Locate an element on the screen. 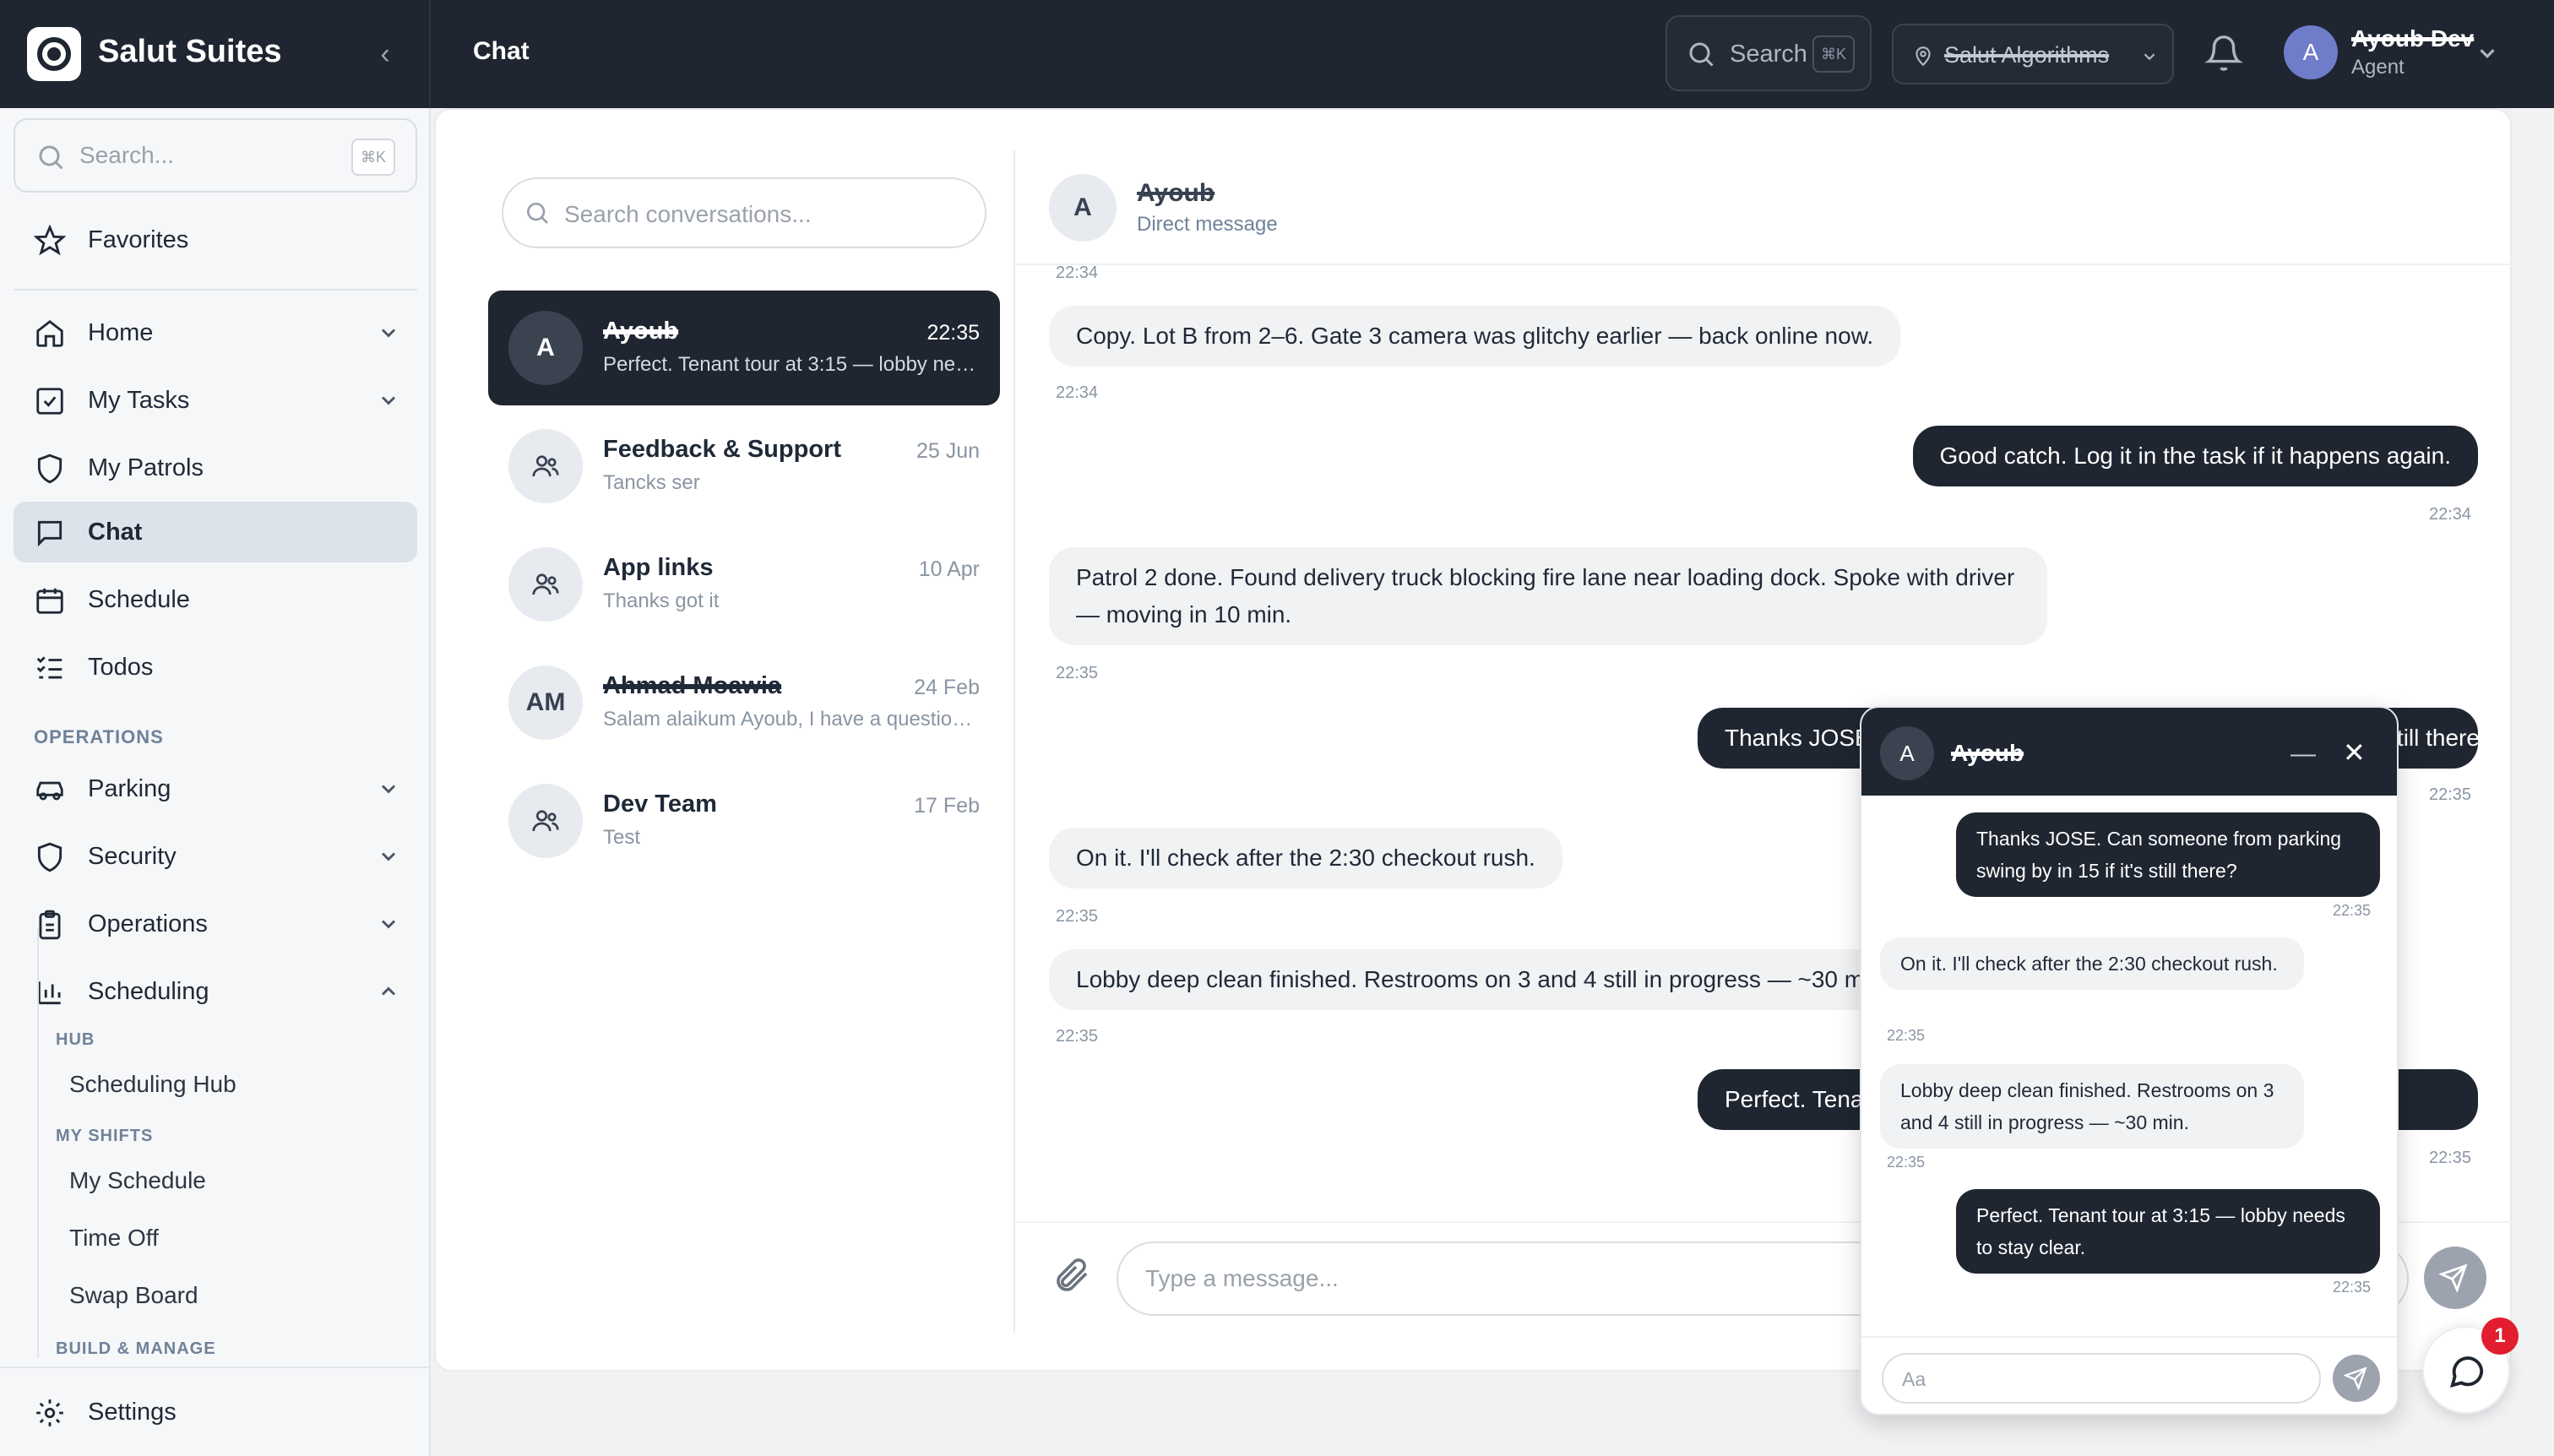  sidebar-subitem-time-off: Time Off is located at coordinates (114, 1238).